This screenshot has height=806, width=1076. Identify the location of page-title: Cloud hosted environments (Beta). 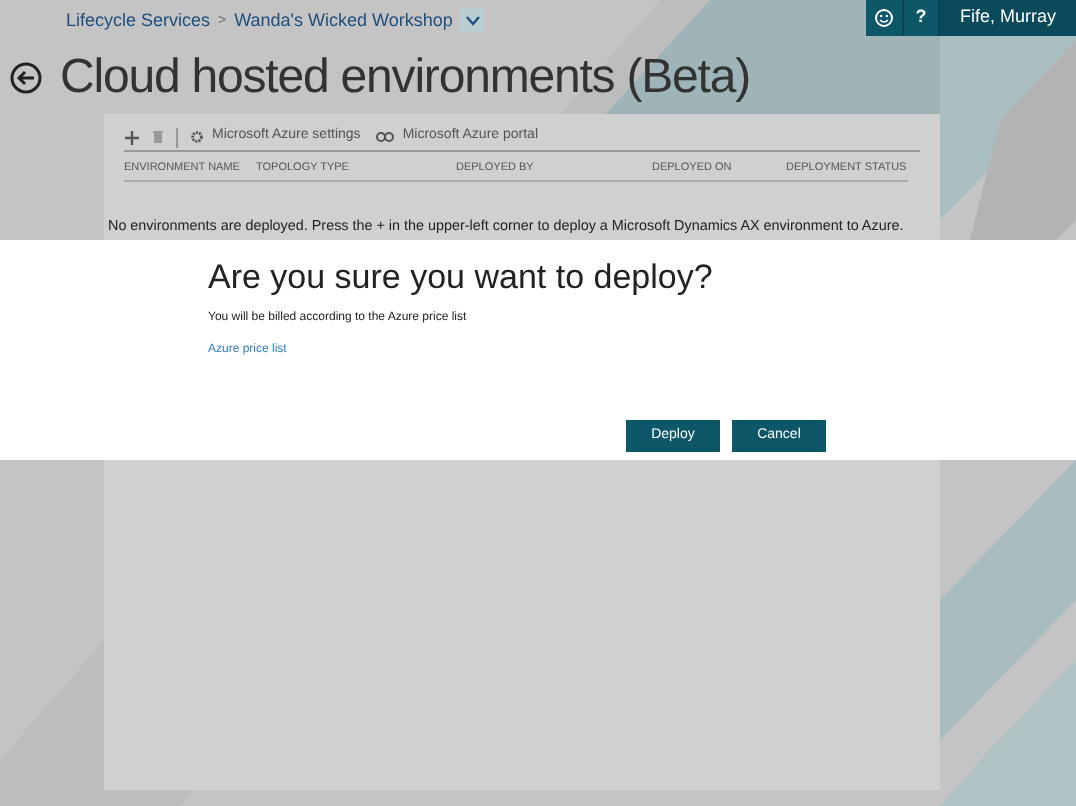
(405, 78).